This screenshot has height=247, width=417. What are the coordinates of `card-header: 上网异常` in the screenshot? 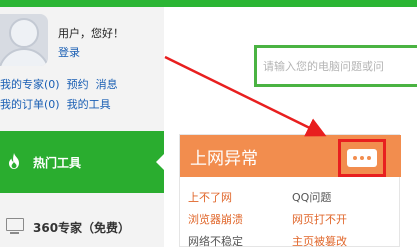 It's located at (290, 156).